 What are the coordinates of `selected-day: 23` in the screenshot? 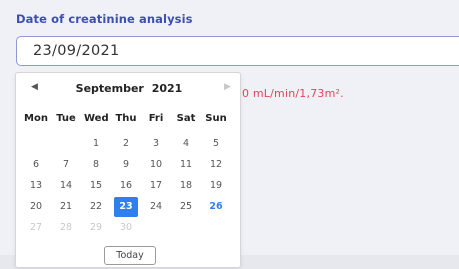 It's located at (126, 207).